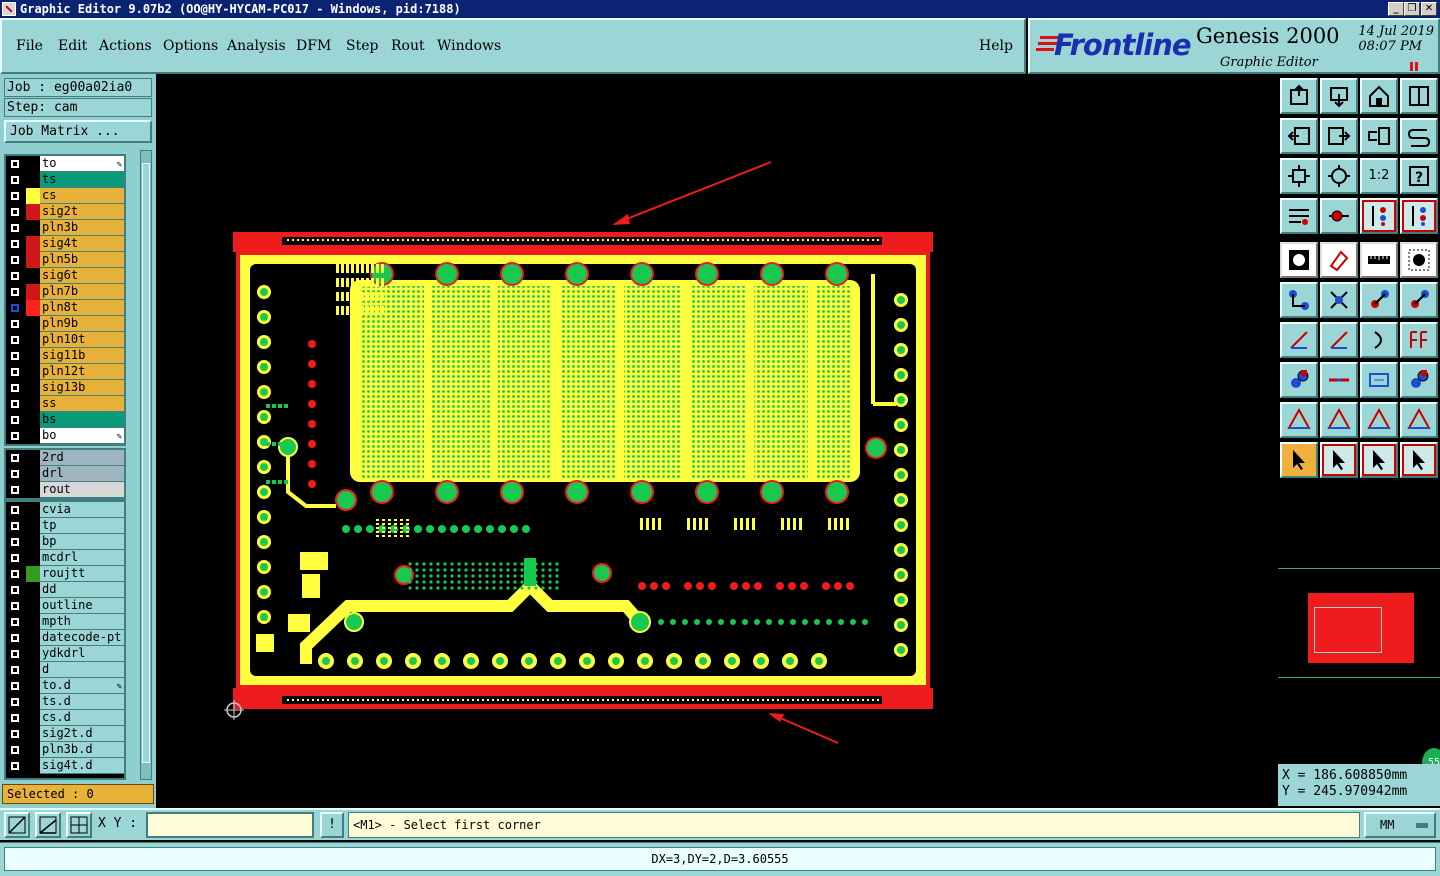  Describe the element at coordinates (230, 825) in the screenshot. I see `xy-input` at that location.